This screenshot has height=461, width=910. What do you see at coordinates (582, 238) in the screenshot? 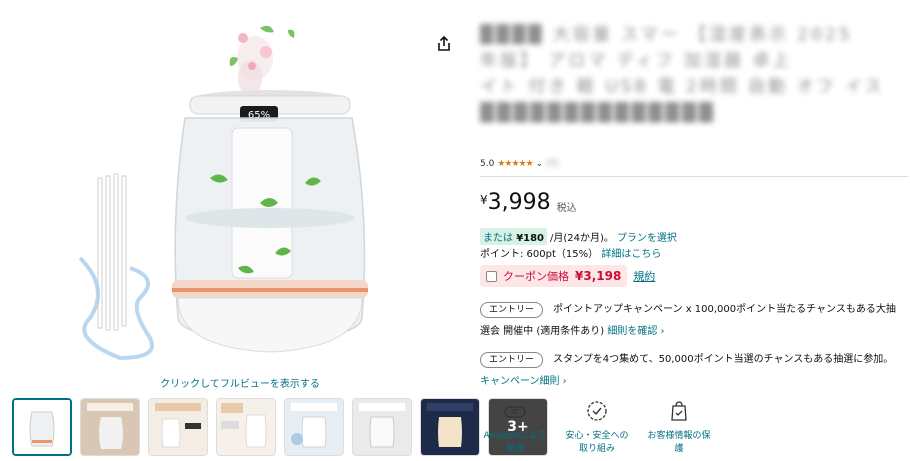
I see `installment-suffix: /月(24か月)。` at bounding box center [582, 238].